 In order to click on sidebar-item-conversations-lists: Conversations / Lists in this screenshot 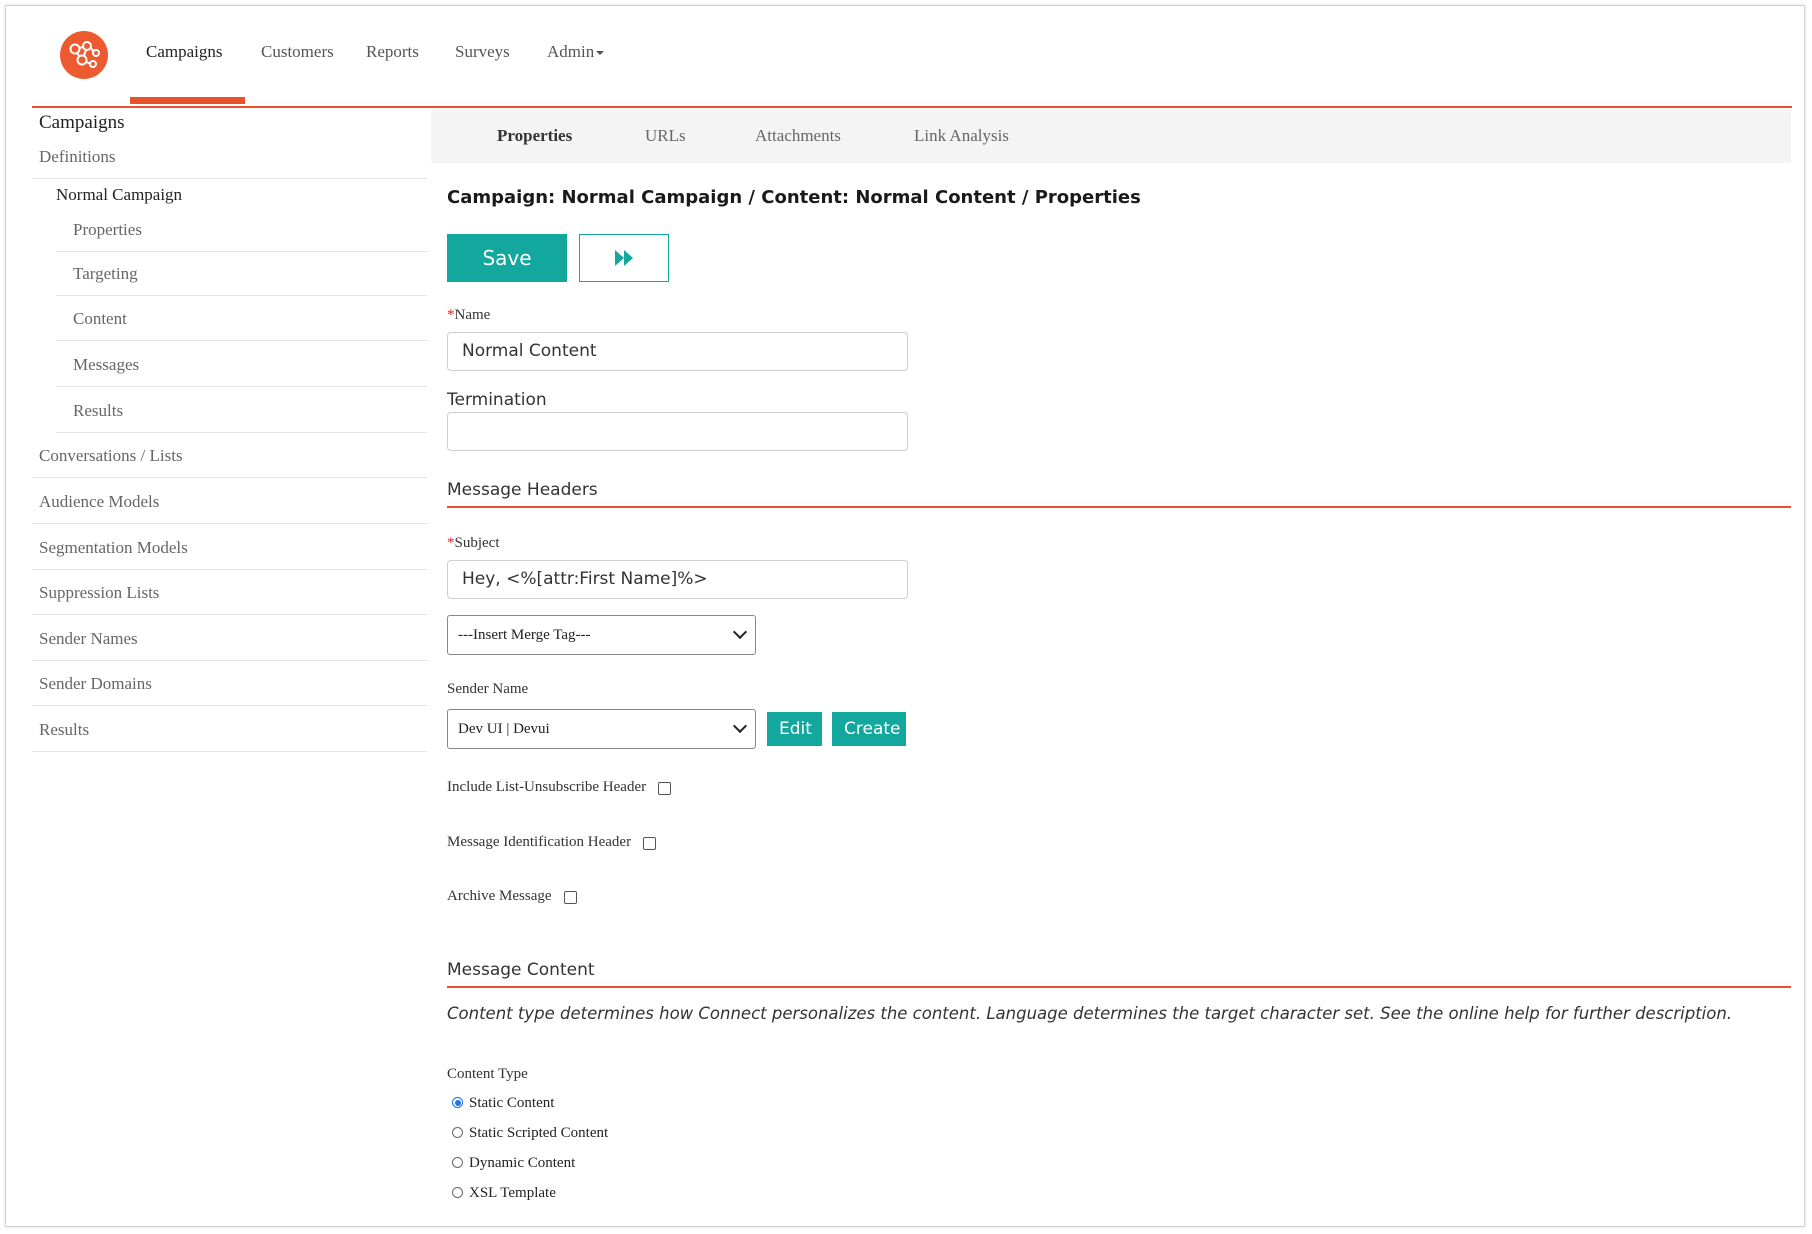, I will do `click(229, 456)`.